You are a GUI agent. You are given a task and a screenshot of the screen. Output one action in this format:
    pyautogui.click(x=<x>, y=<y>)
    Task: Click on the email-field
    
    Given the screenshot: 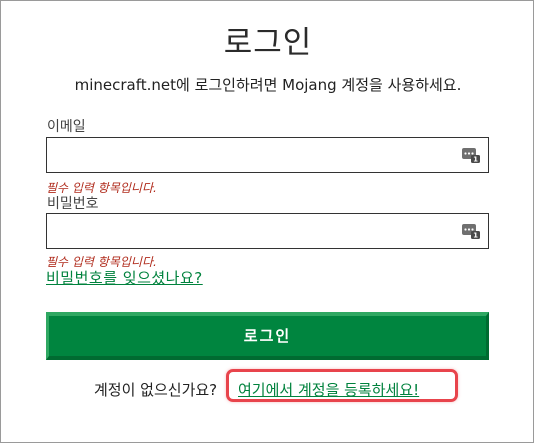 What is the action you would take?
    pyautogui.click(x=255, y=155)
    